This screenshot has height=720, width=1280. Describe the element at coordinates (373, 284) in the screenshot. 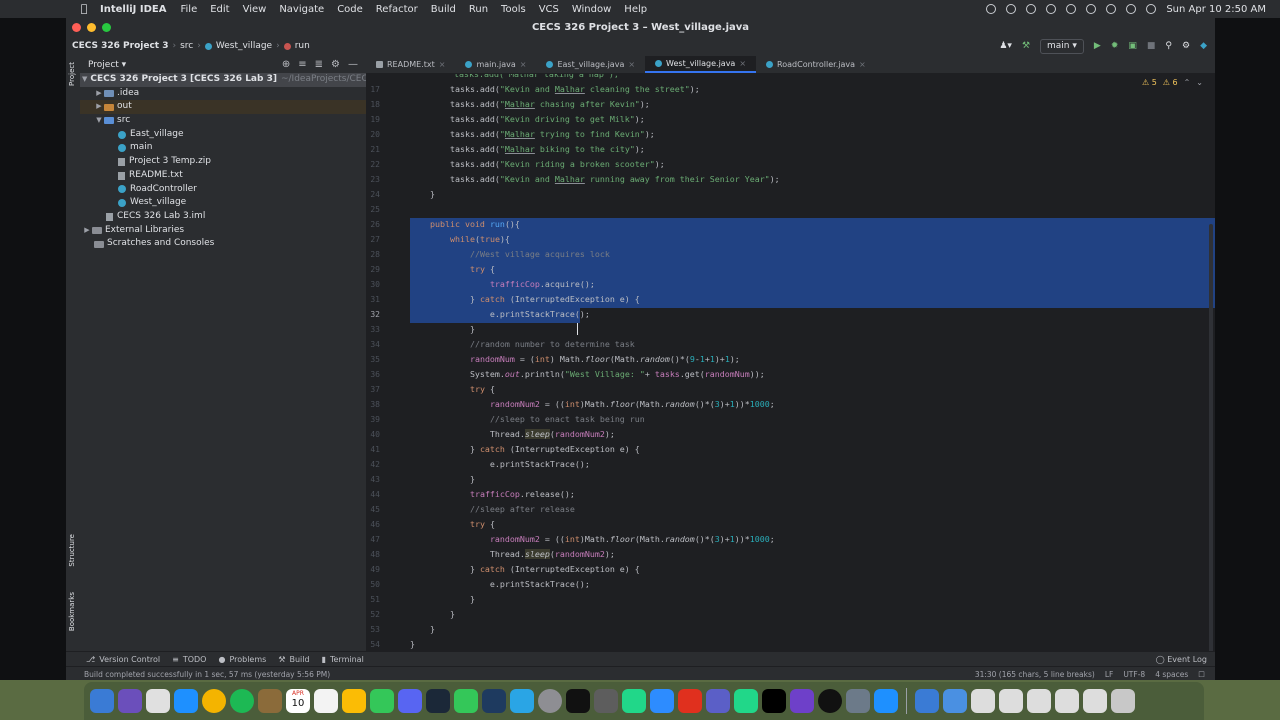

I see `line-number: 30` at that location.